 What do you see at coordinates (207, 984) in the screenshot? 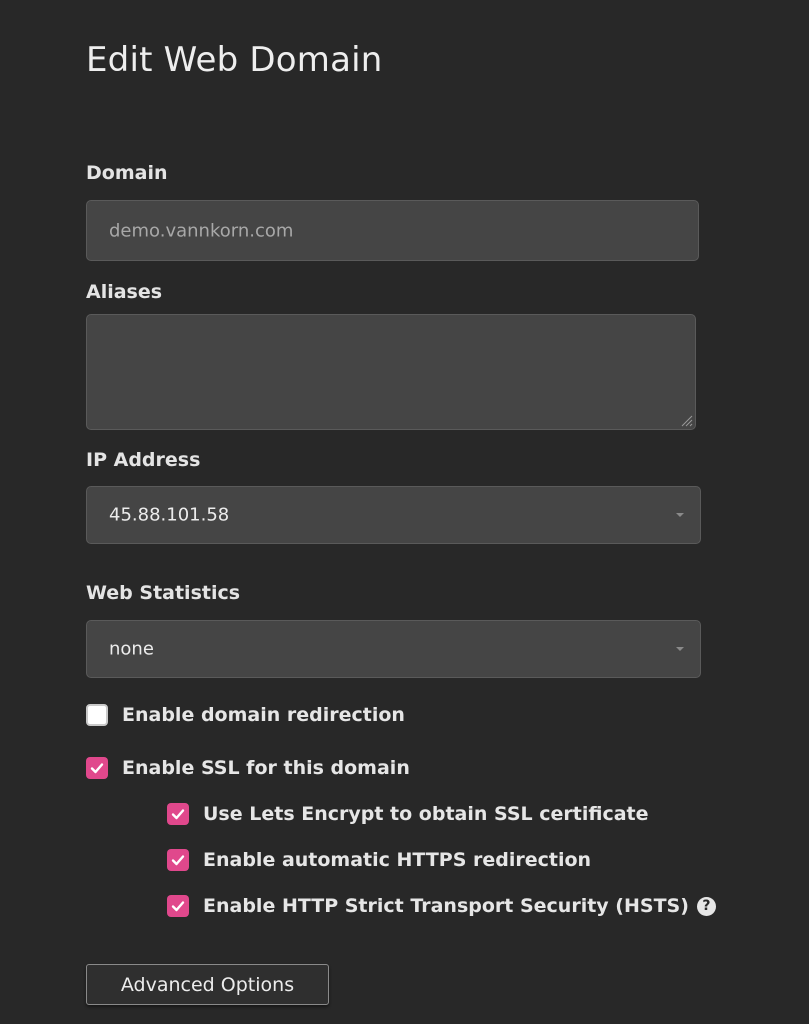
I see `advanced-options-button: Advanced Options` at bounding box center [207, 984].